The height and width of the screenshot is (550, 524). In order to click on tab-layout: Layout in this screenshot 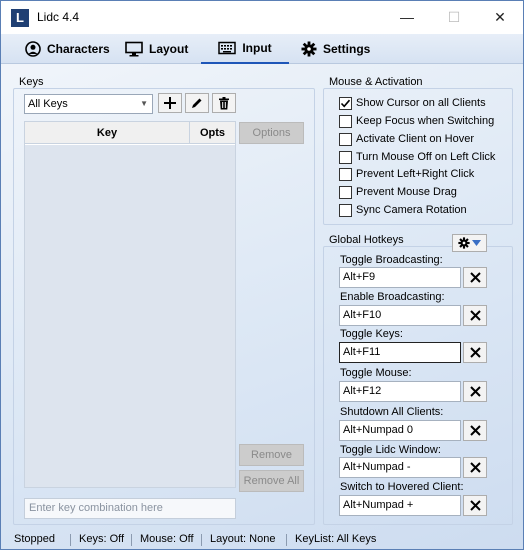, I will do `click(156, 49)`.